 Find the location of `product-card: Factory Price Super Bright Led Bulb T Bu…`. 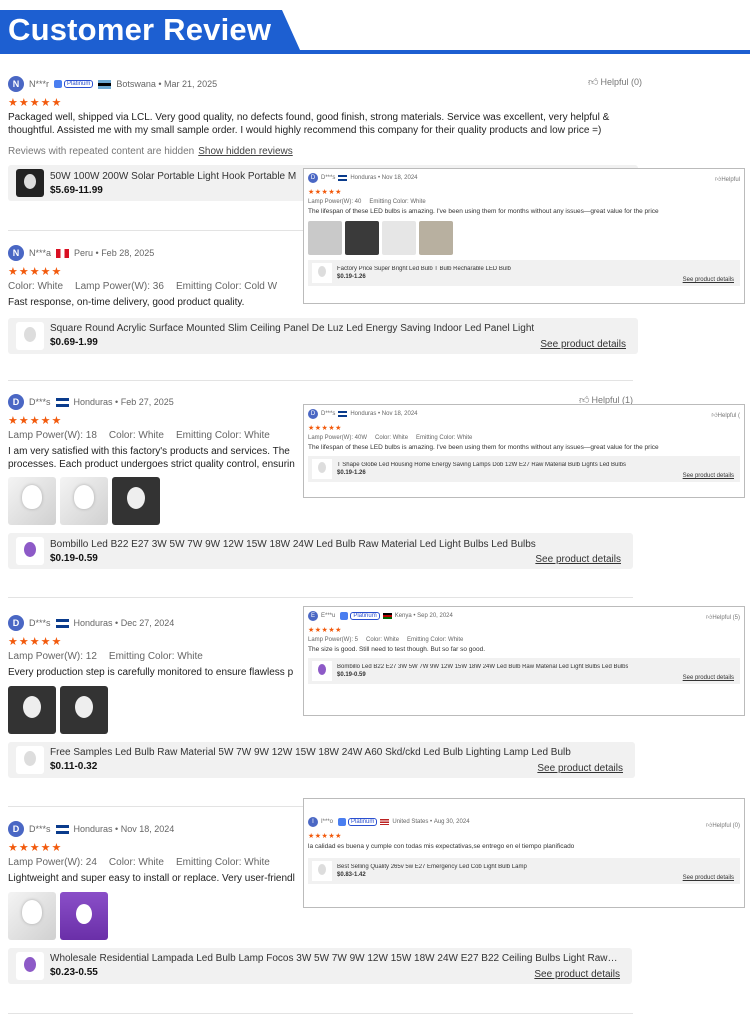

product-card: Factory Price Super Bright Led Bulb T Bu… is located at coordinates (524, 273).